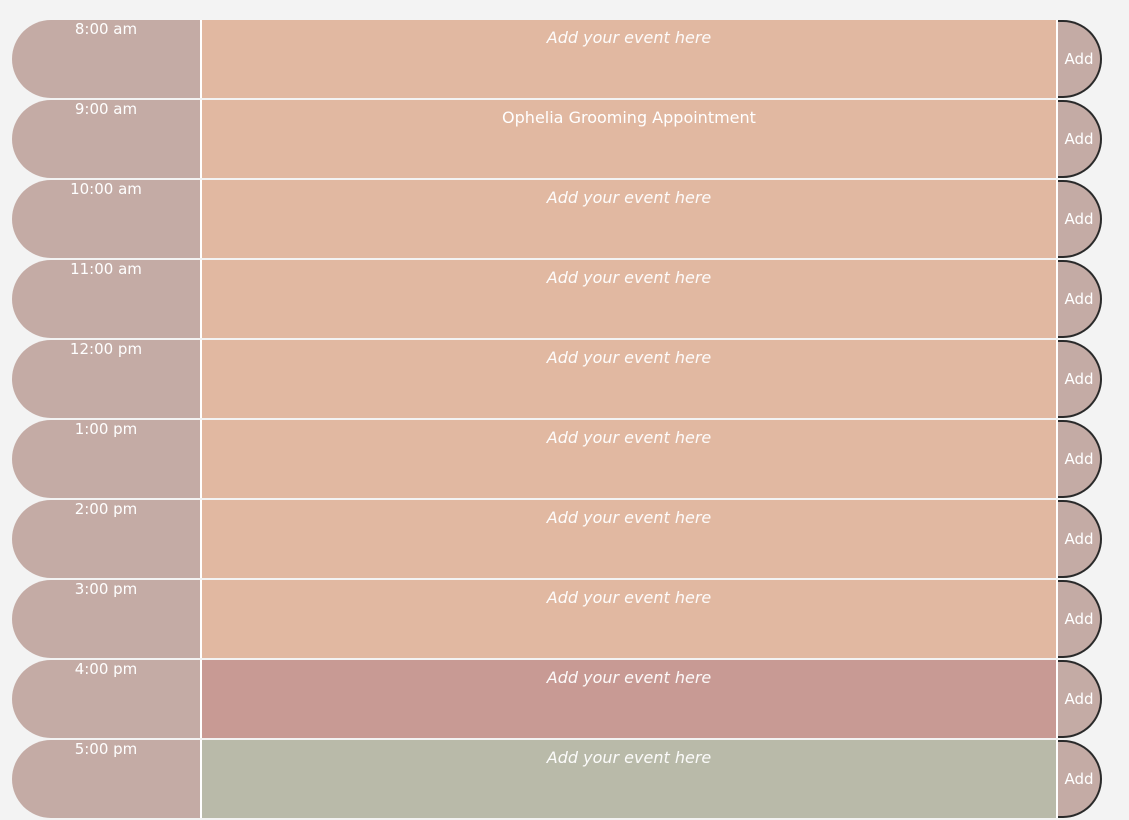 The width and height of the screenshot is (1129, 820). What do you see at coordinates (106, 749) in the screenshot?
I see `hour-text: 5:00 pm` at bounding box center [106, 749].